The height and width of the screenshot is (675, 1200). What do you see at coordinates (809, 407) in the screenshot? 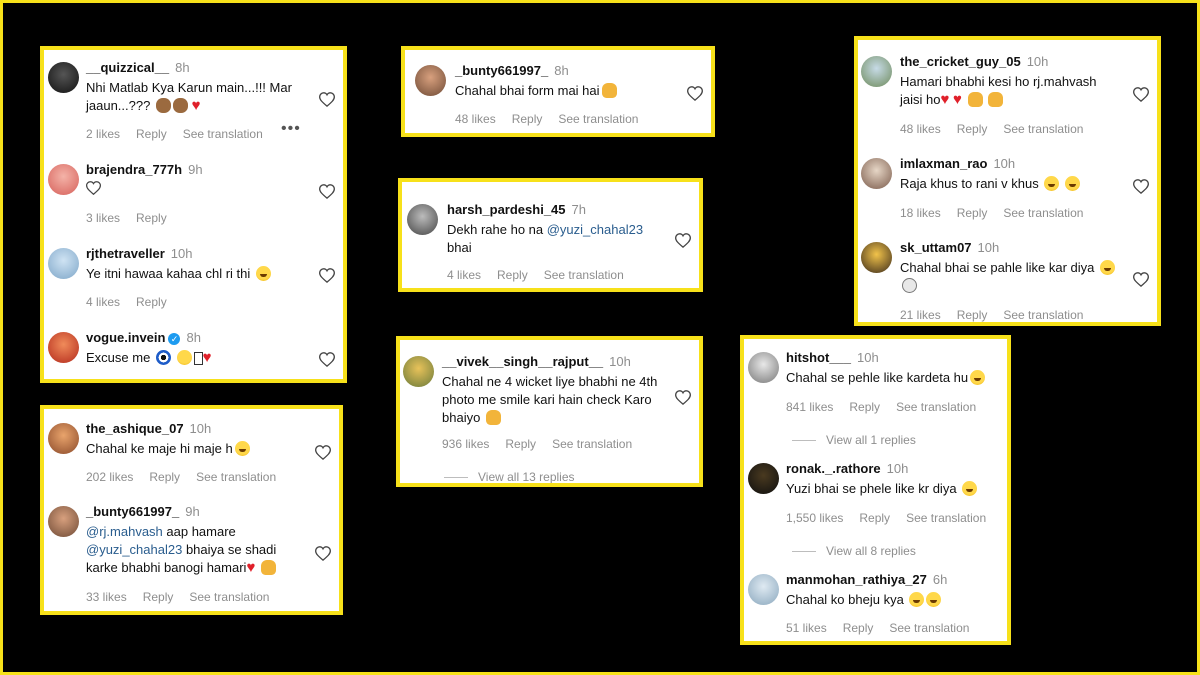
I see `likes-count: 841 likes` at bounding box center [809, 407].